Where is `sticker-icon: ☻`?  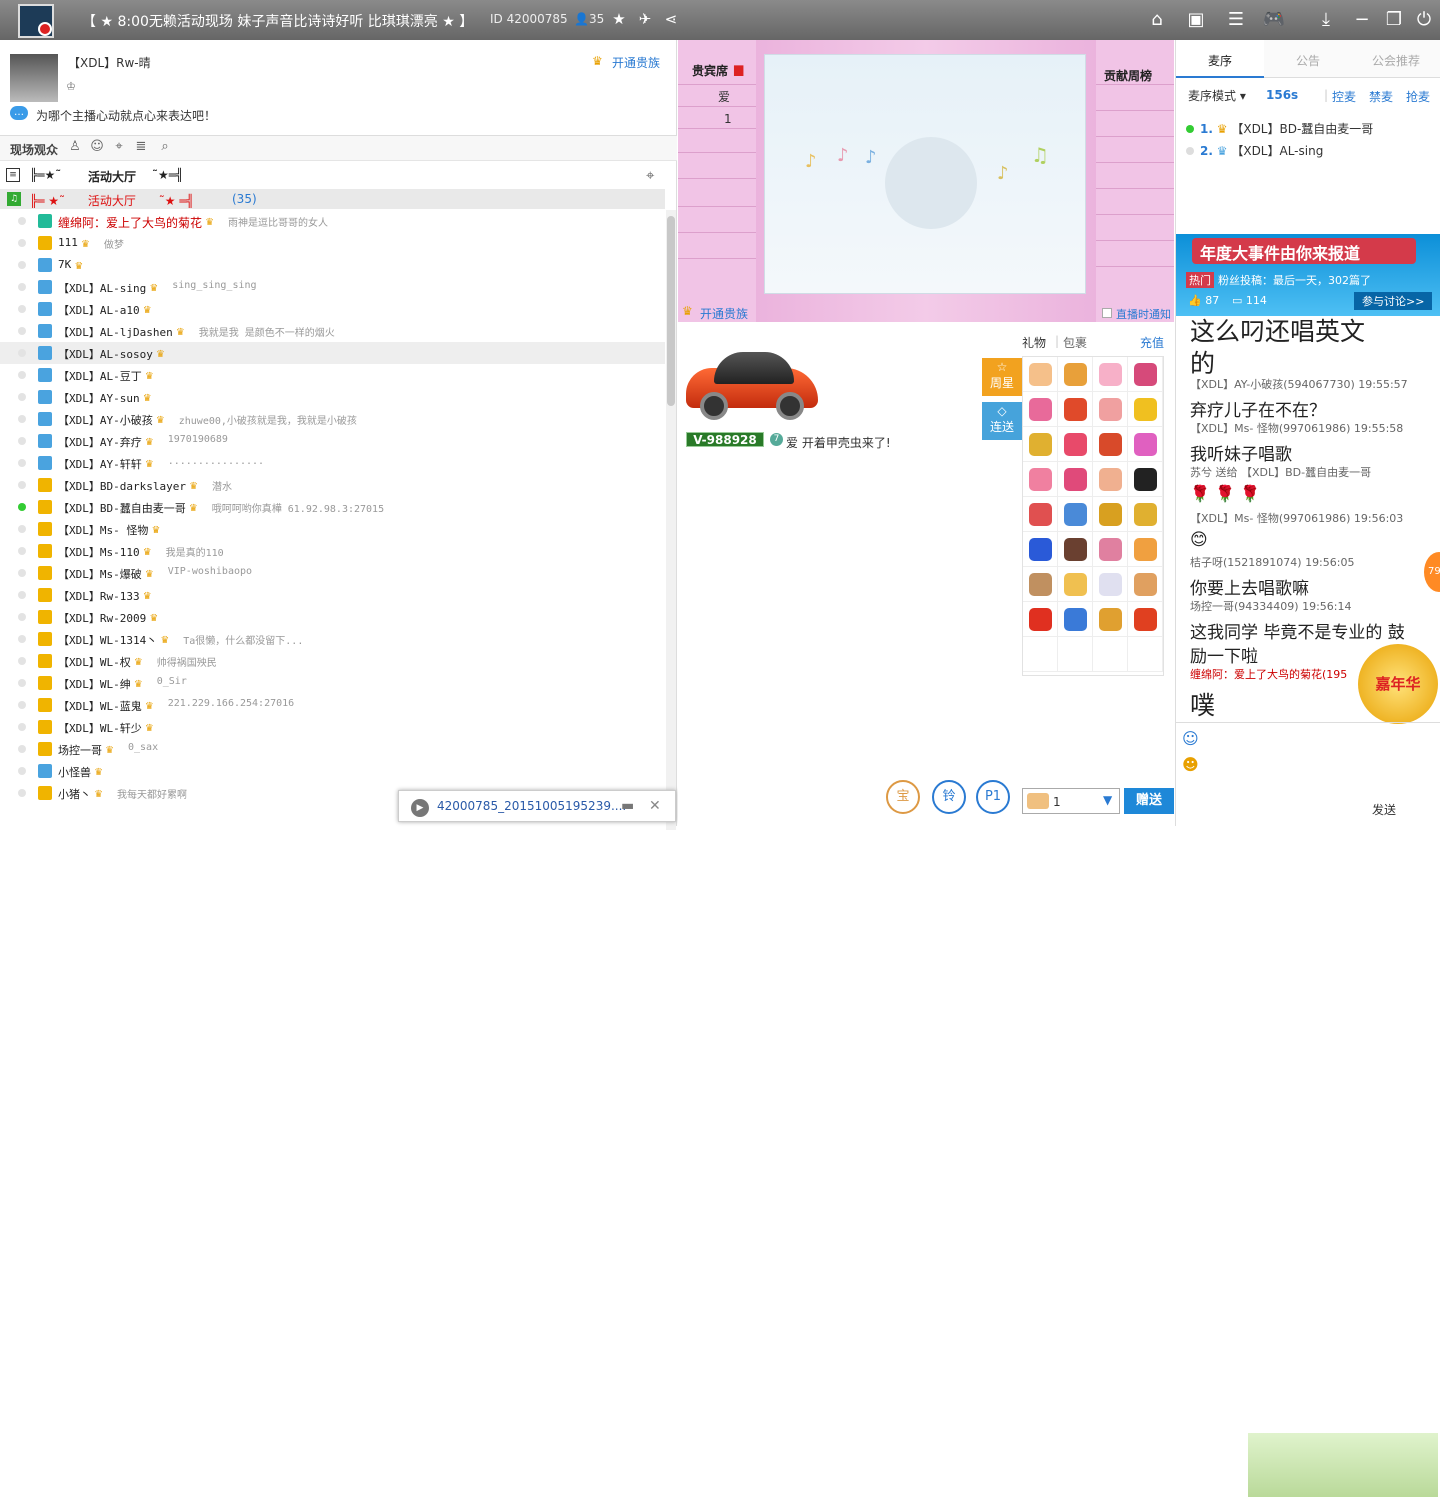
sticker-icon: ☻ is located at coordinates (1190, 764).